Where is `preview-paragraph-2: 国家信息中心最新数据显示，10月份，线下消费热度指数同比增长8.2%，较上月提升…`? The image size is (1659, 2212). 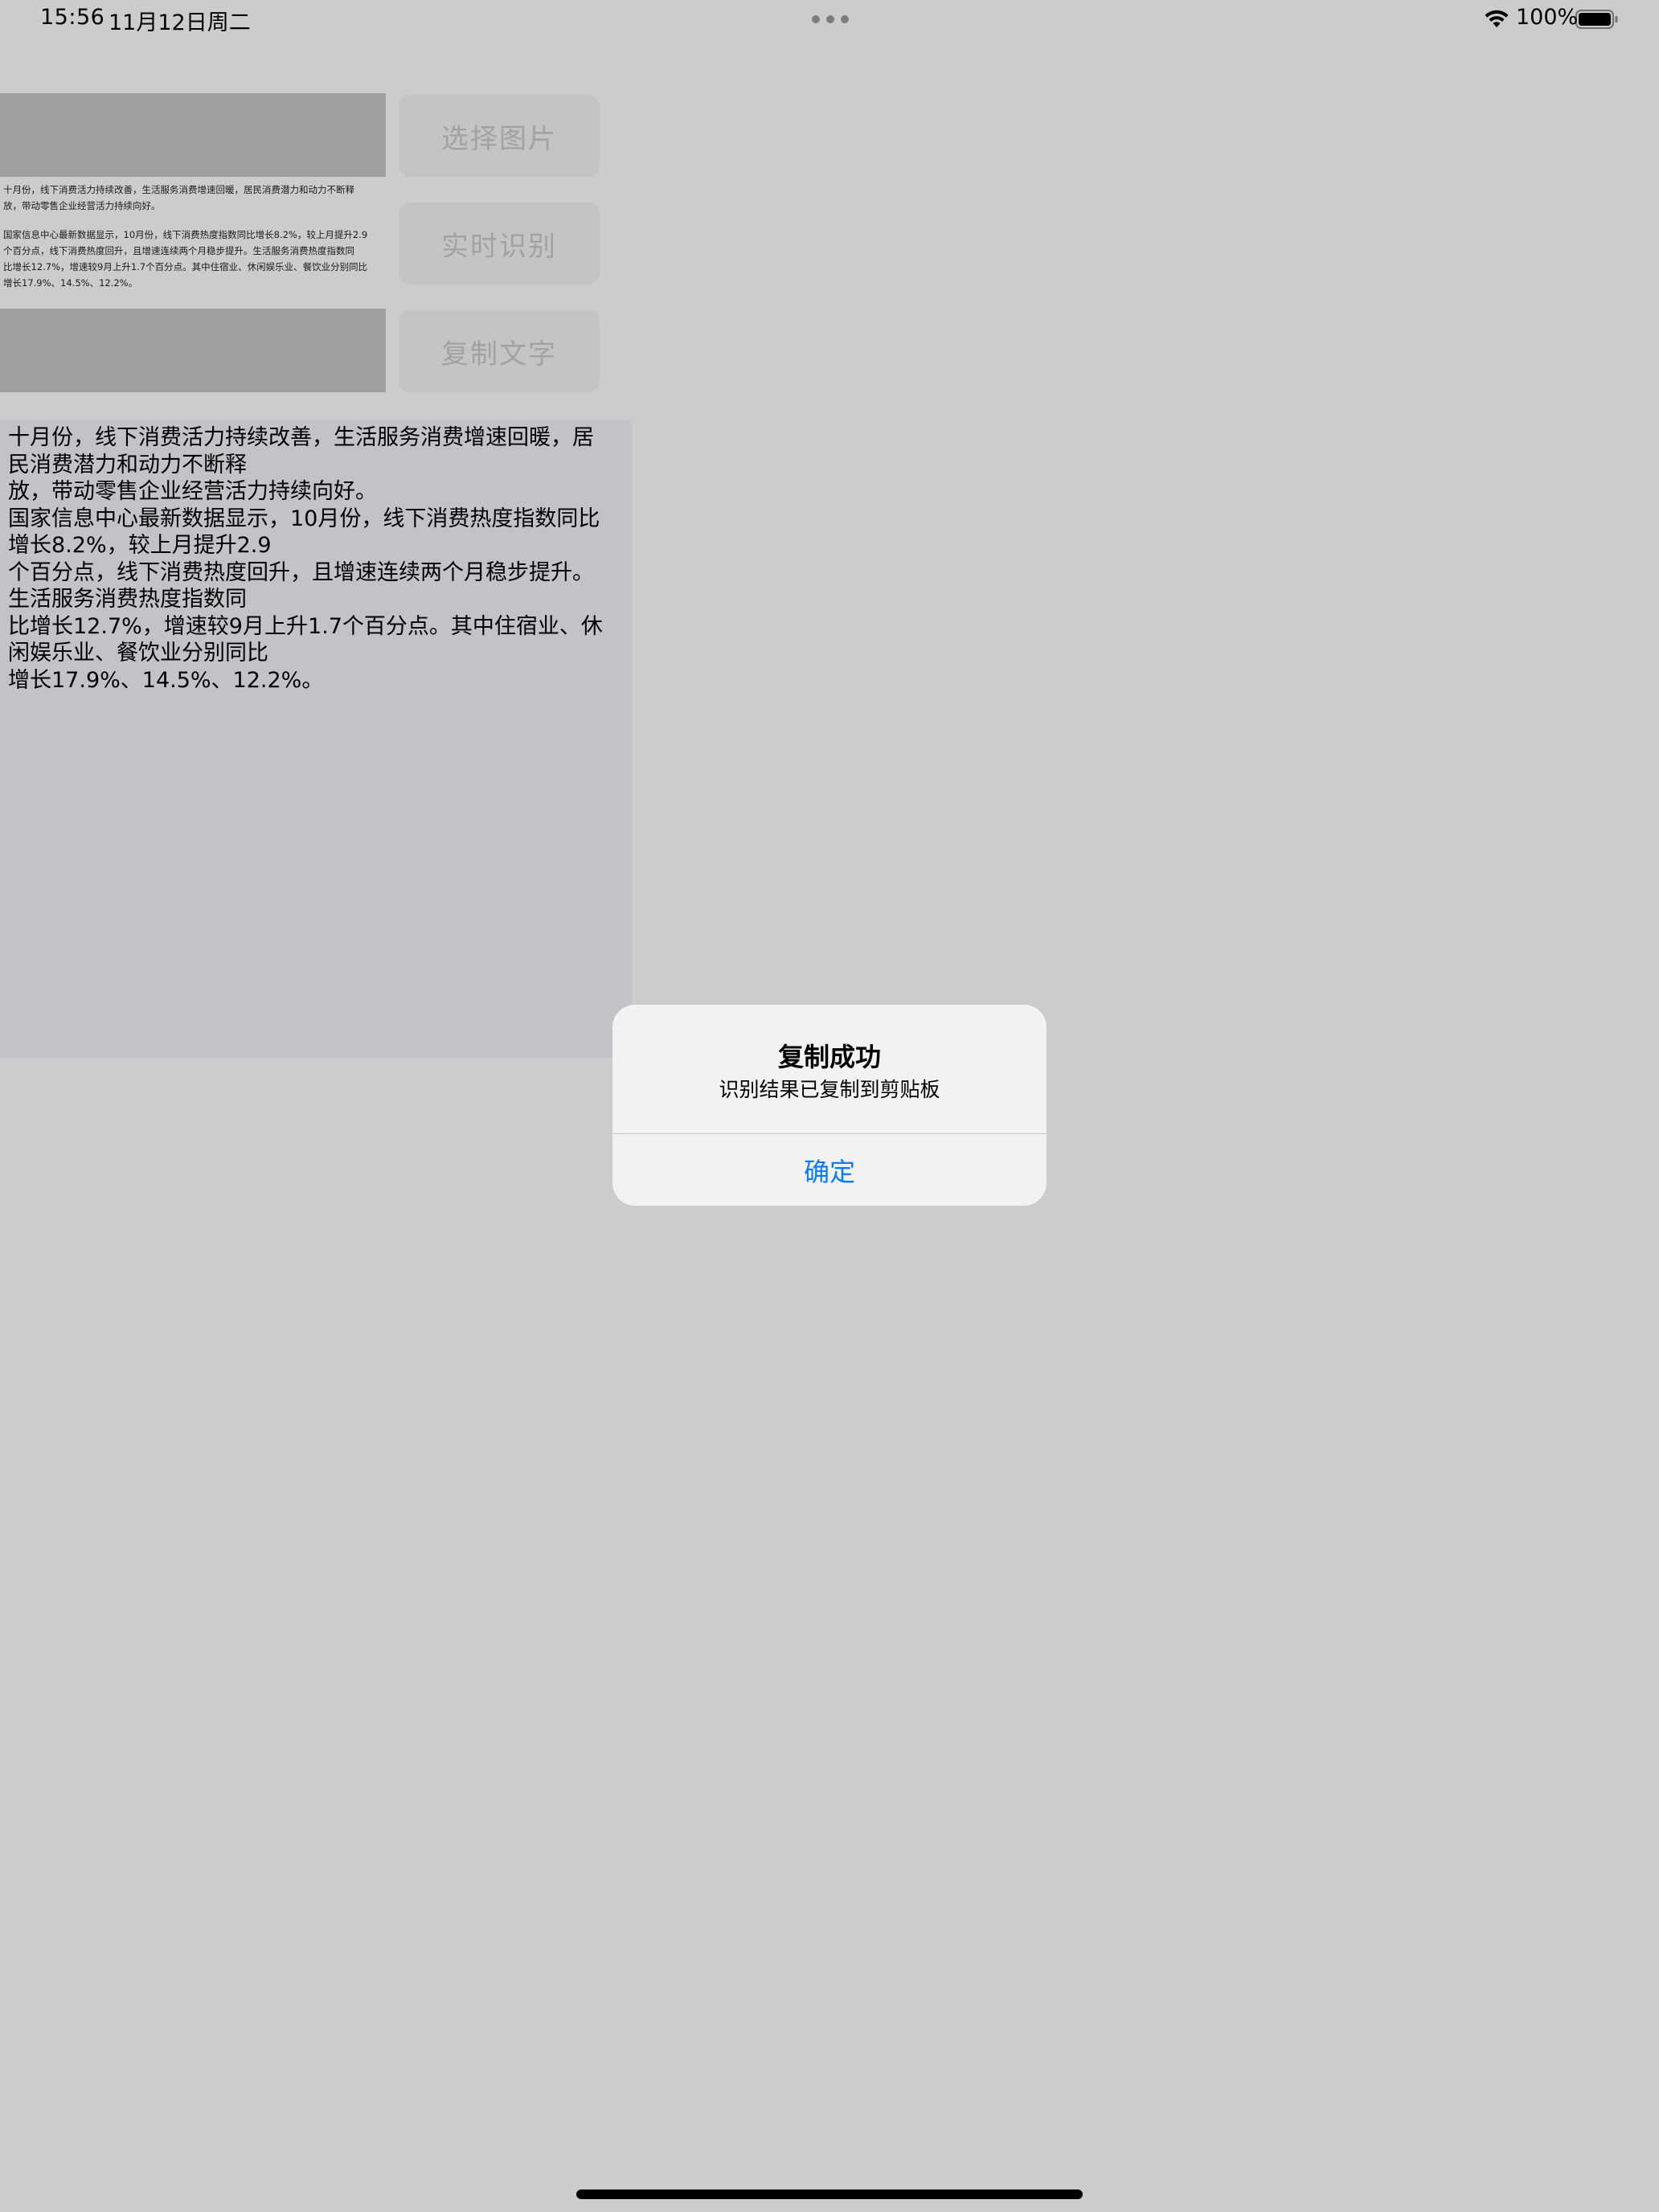 preview-paragraph-2: 国家信息中心最新数据显示，10月份，线下消费热度指数同比增长8.2%，较上月提升… is located at coordinates (185, 259).